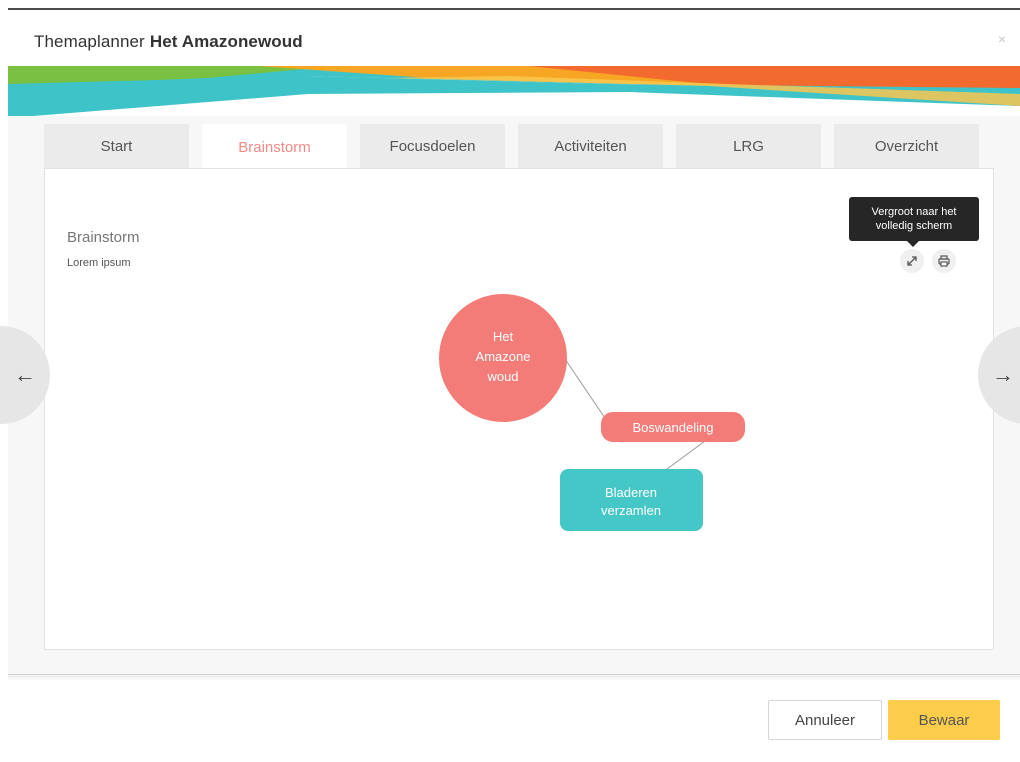  What do you see at coordinates (503, 336) in the screenshot?
I see `center-node-line1: Het` at bounding box center [503, 336].